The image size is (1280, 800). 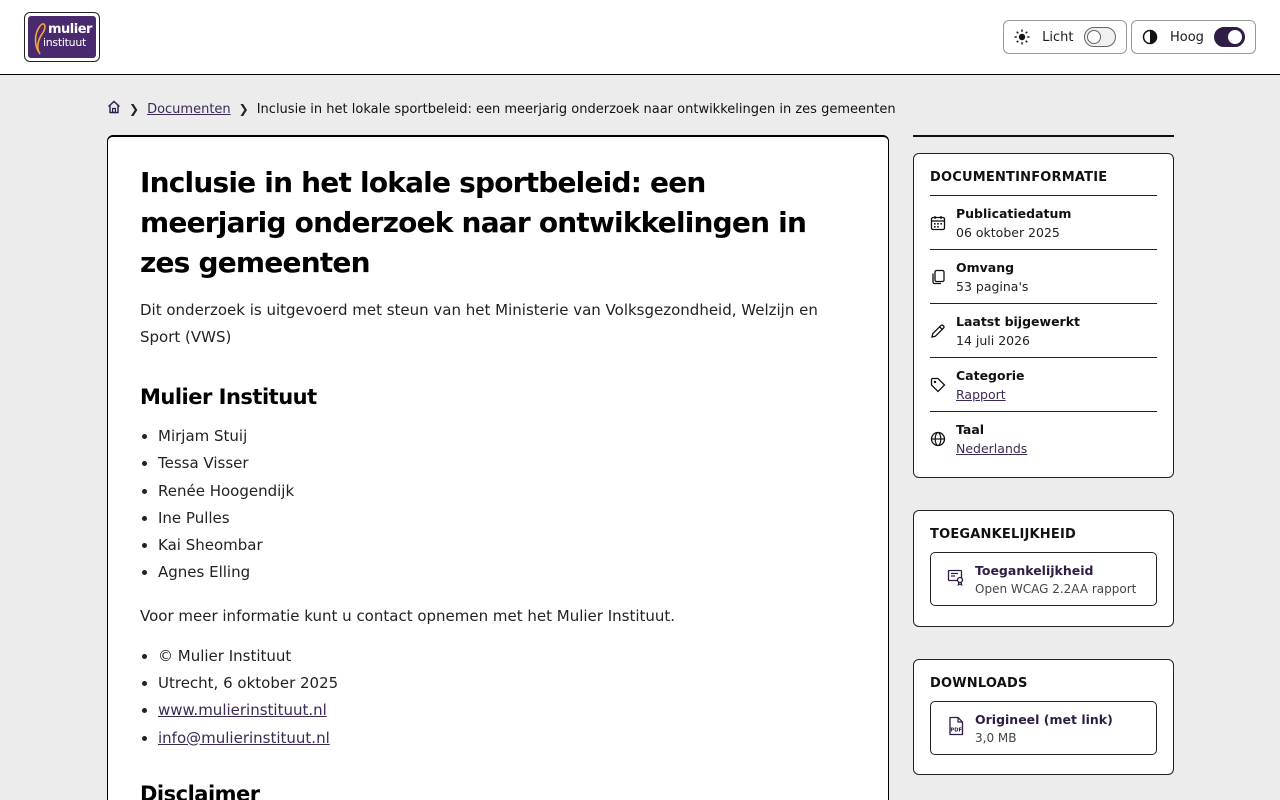 I want to click on email-item: info@mulierinstituut.nl, so click(x=507, y=738).